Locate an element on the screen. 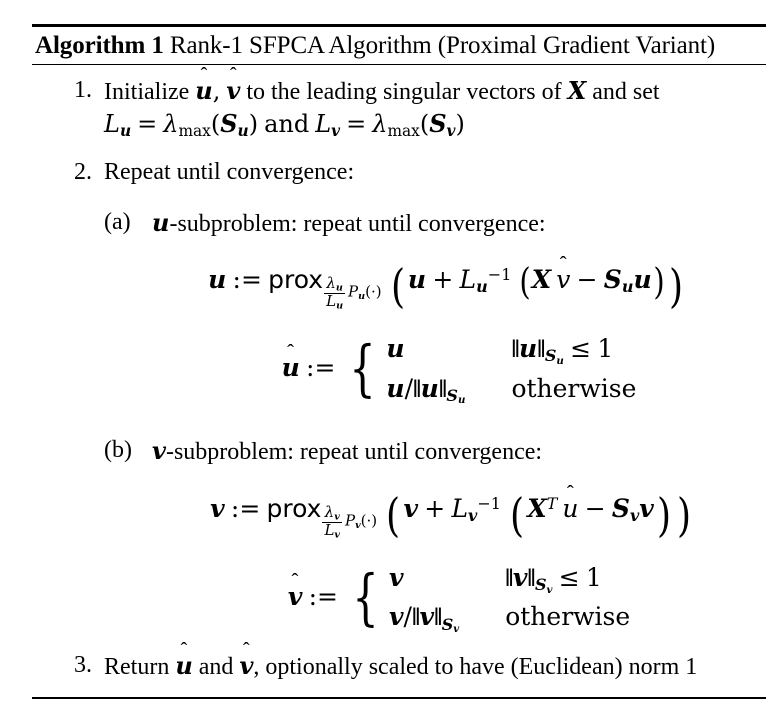 The image size is (784, 725). step-1-line-2: Lu = λmax(Su) and Lv = λmax(Sv) is located at coordinates (284, 125).